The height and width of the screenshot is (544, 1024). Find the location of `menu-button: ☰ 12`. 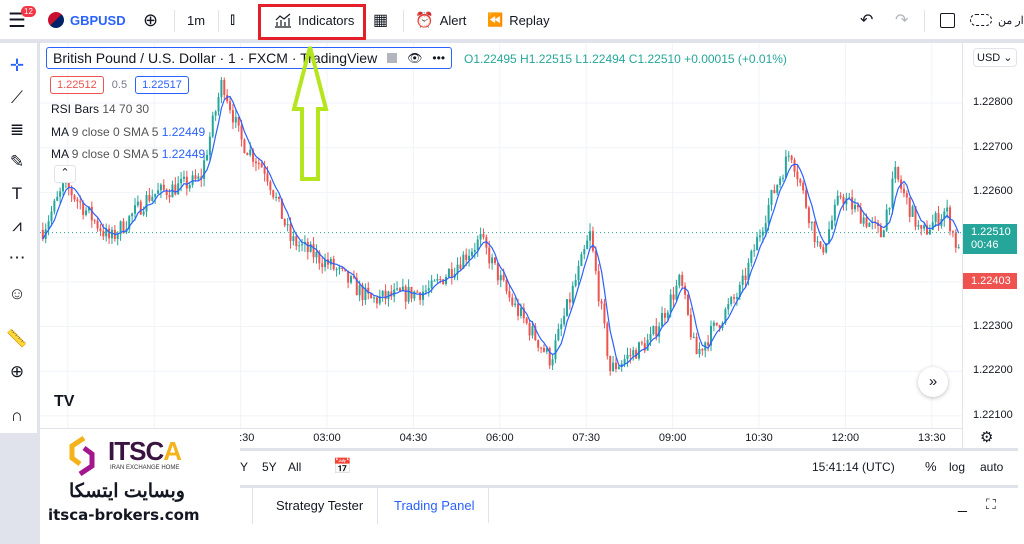

menu-button: ☰ 12 is located at coordinates (22, 20).